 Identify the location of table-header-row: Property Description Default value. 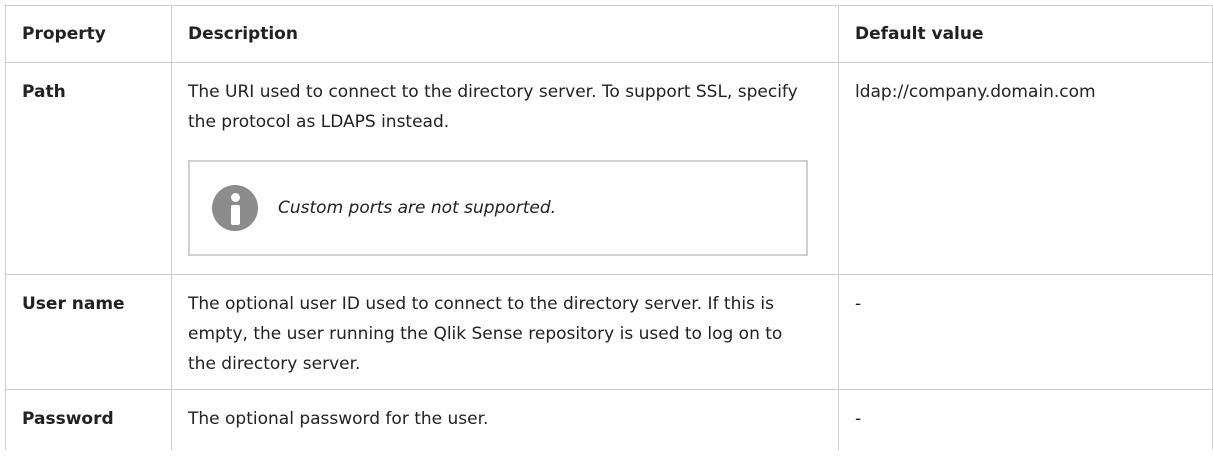
(609, 34).